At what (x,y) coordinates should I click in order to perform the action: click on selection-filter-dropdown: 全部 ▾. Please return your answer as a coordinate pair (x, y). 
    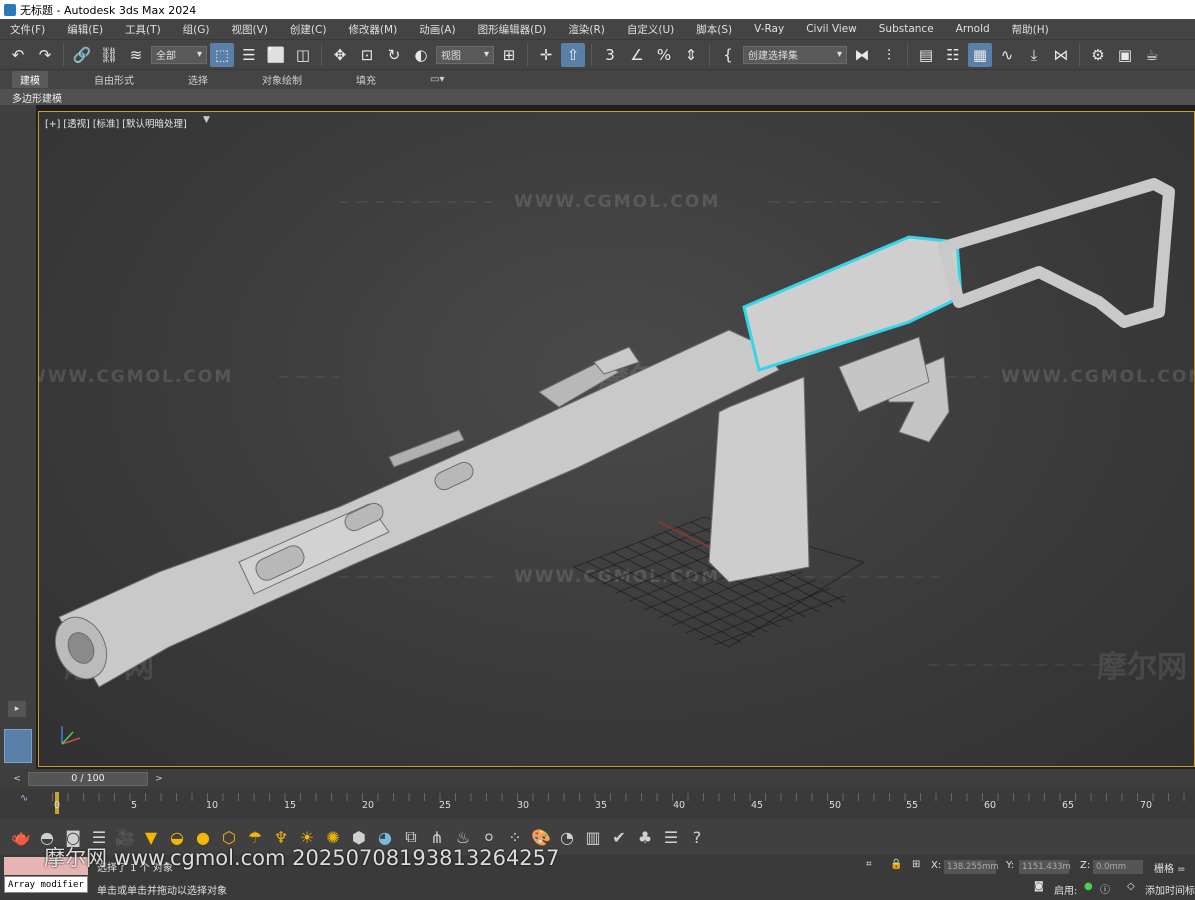
    Looking at the image, I should click on (179, 54).